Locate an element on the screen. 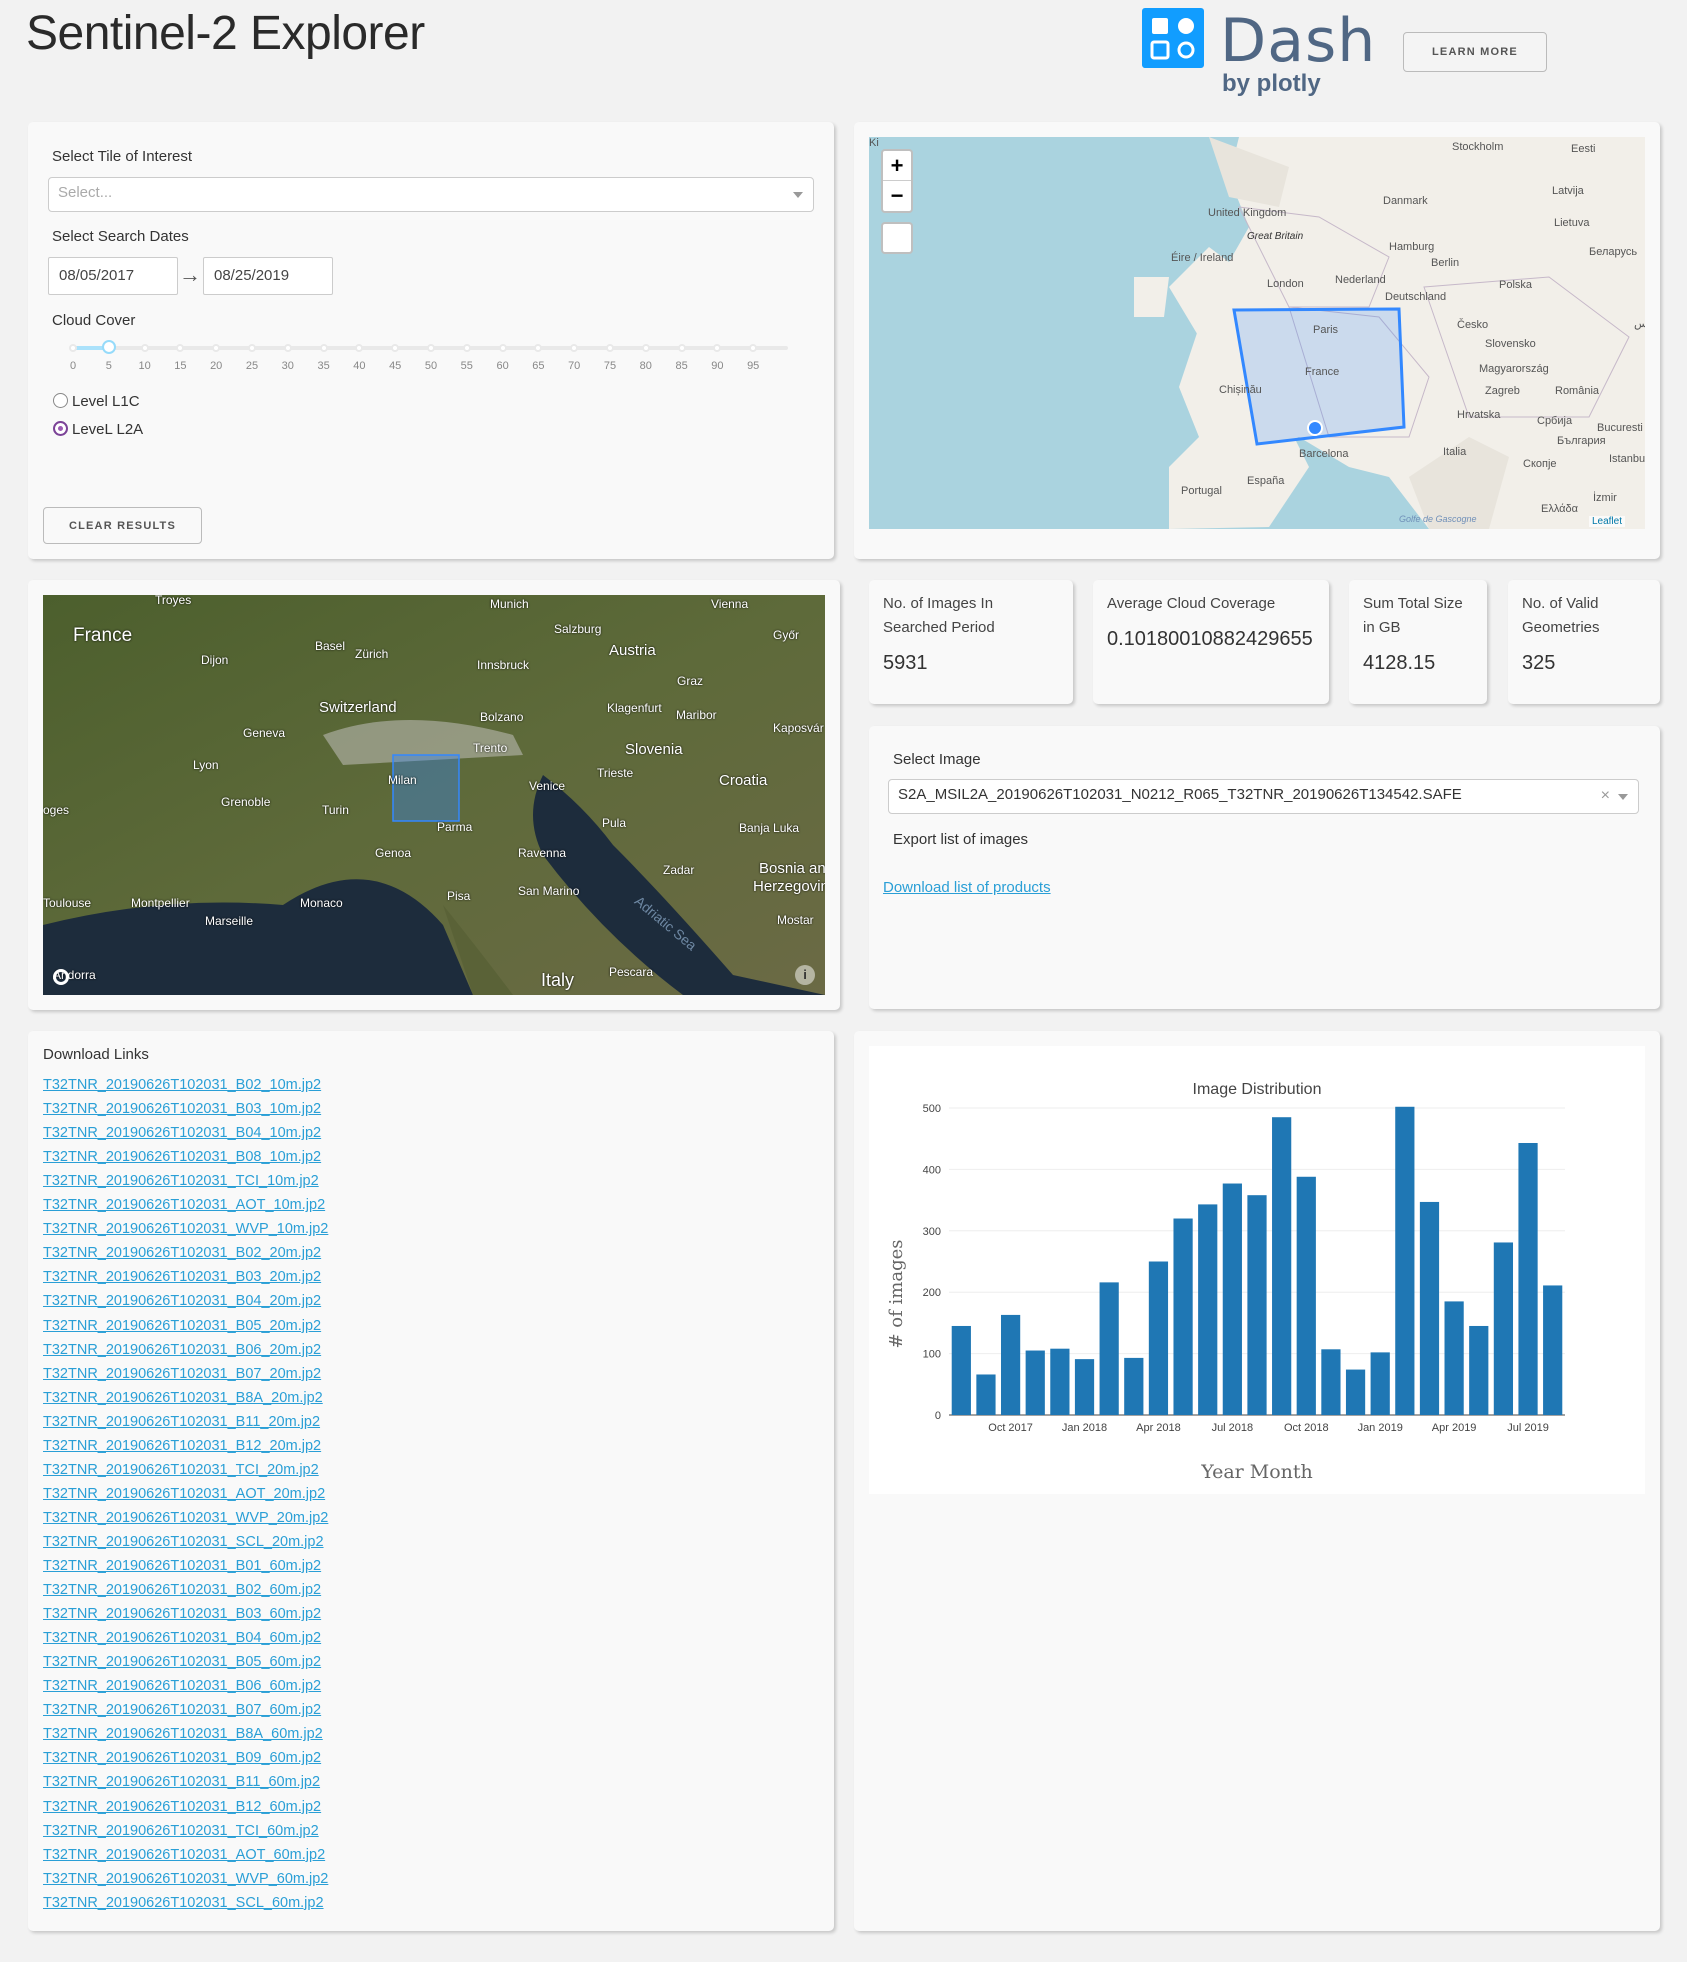 The width and height of the screenshot is (1687, 1962). download-link: T32TNR_20190626T102031_WVP_20m.jp2 is located at coordinates (185, 1518).